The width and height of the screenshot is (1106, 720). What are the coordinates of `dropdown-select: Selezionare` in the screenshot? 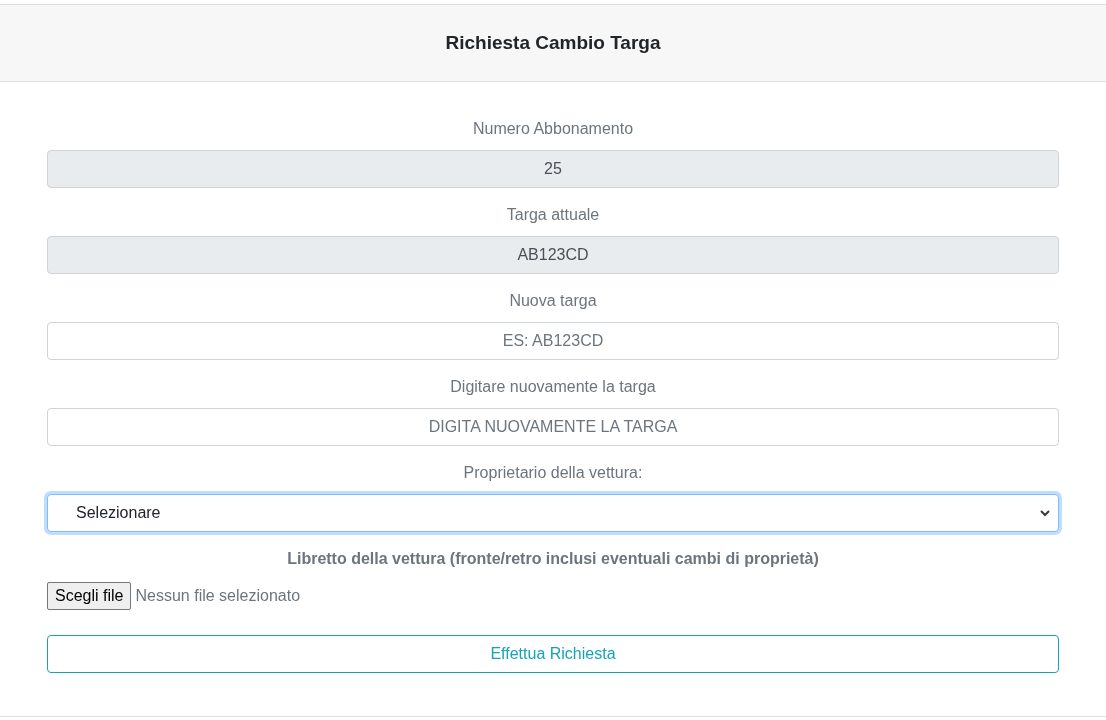 It's located at (553, 513).